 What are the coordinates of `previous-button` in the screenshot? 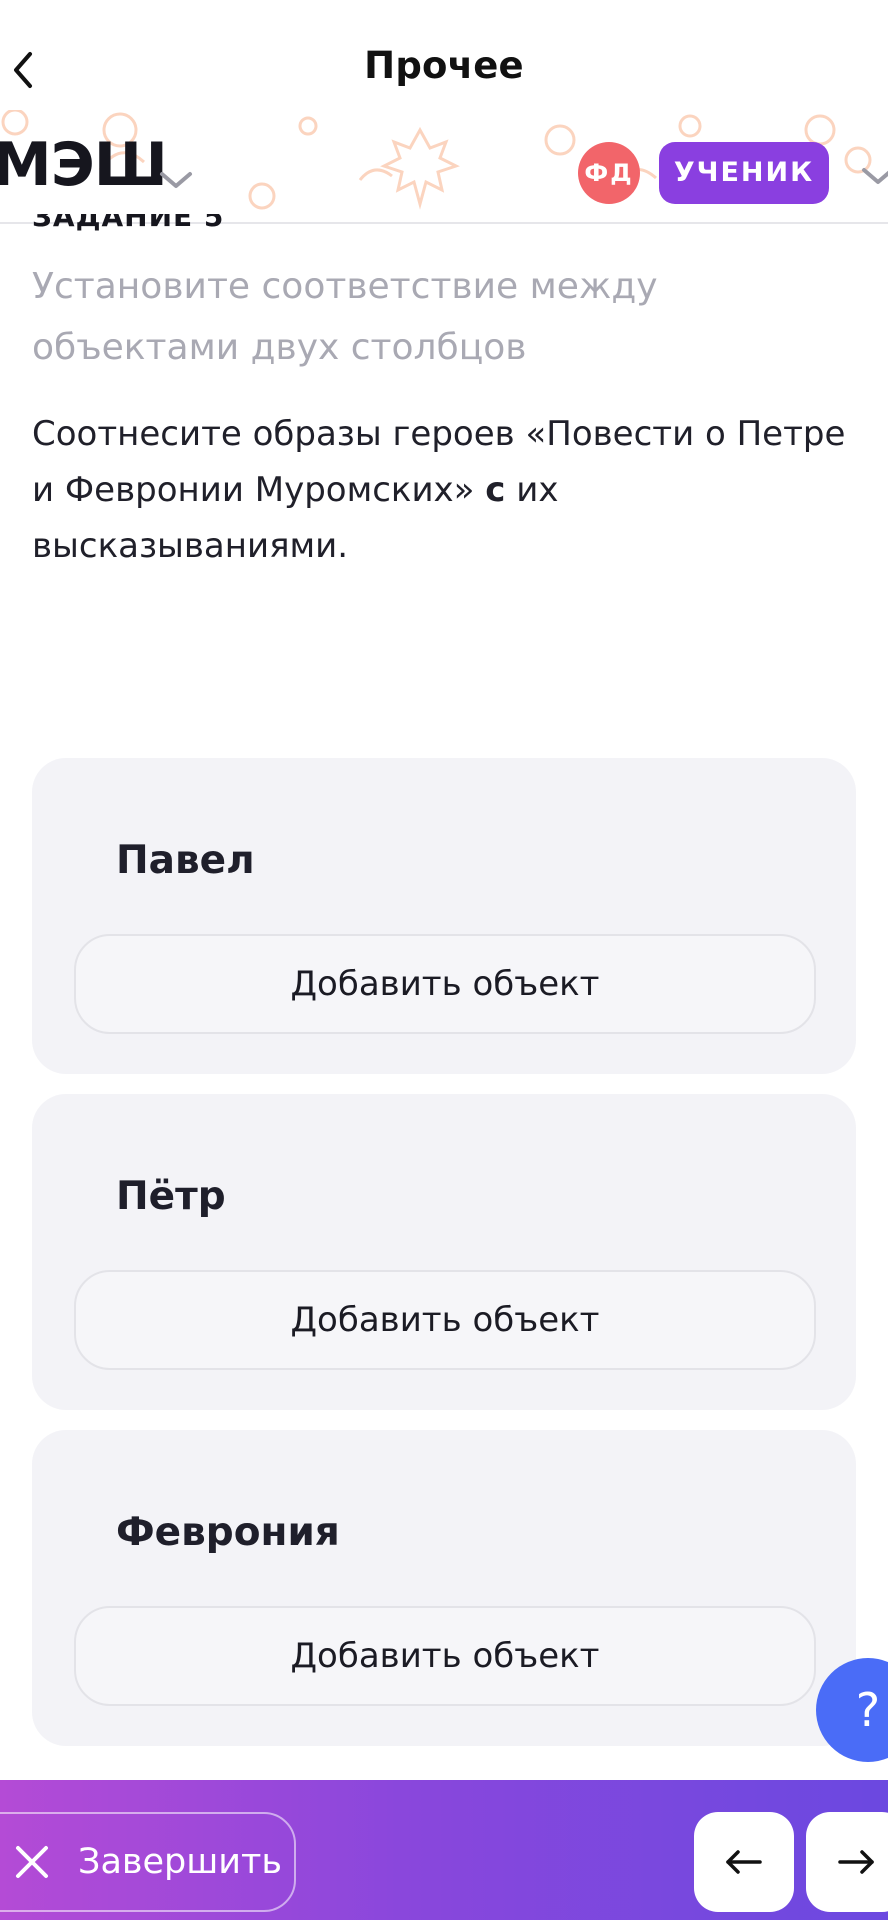 It's located at (744, 1862).